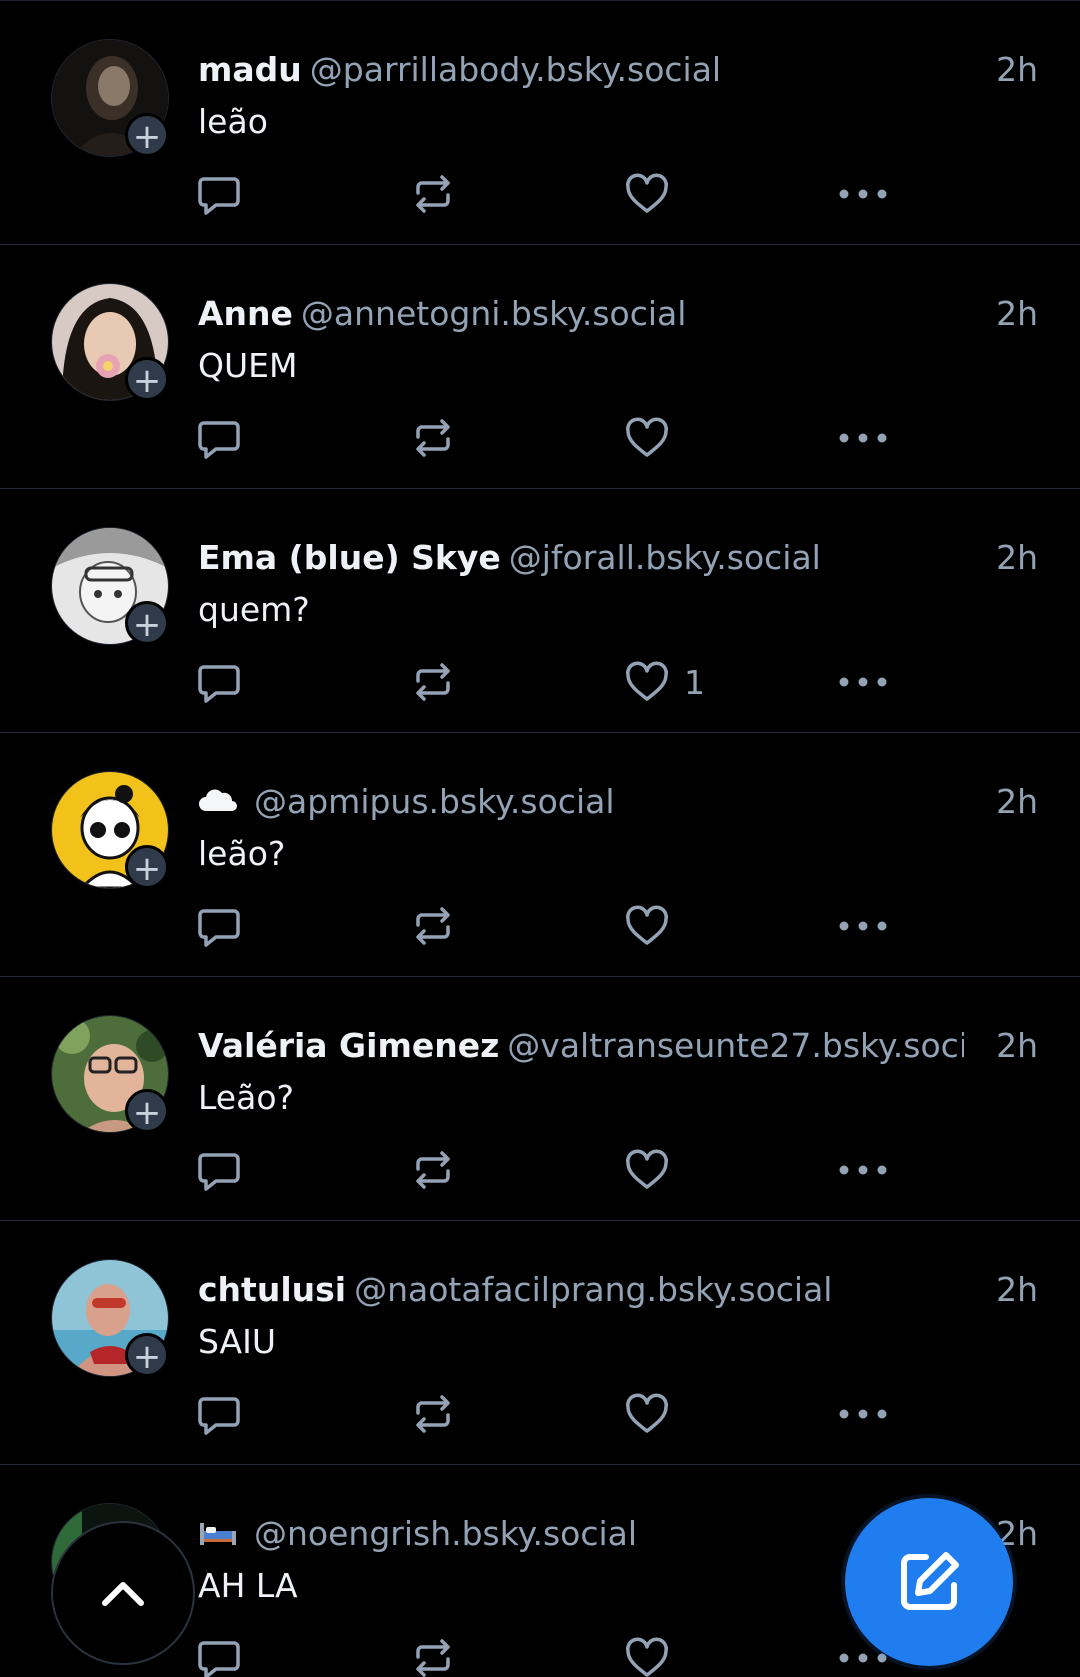  What do you see at coordinates (348, 1045) in the screenshot?
I see `author-name: Valéria Gimenez` at bounding box center [348, 1045].